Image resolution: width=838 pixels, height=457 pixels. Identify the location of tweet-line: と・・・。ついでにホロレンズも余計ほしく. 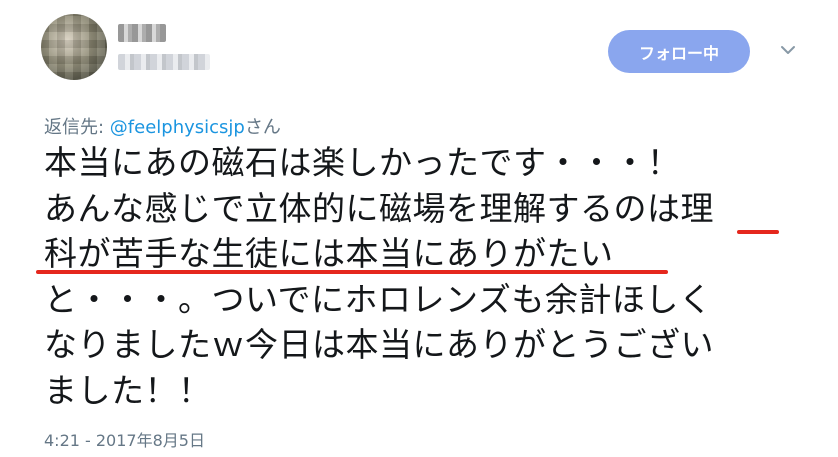
(378, 299).